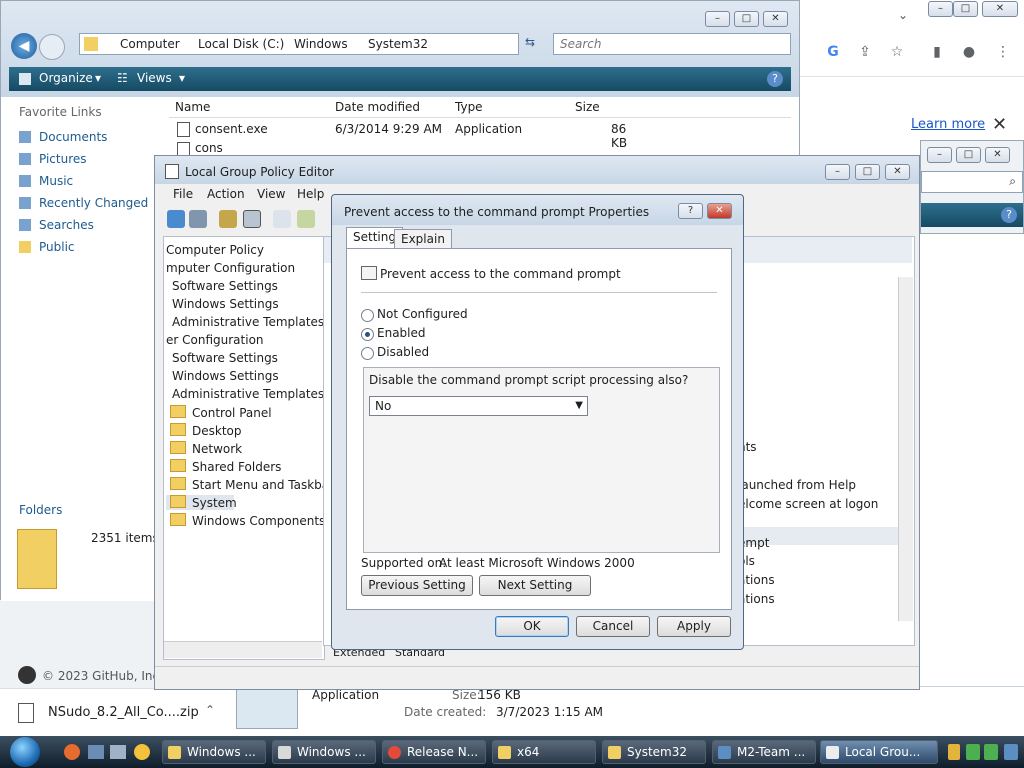  Describe the element at coordinates (972, 182) in the screenshot. I see `bg-search: ⌕` at that location.